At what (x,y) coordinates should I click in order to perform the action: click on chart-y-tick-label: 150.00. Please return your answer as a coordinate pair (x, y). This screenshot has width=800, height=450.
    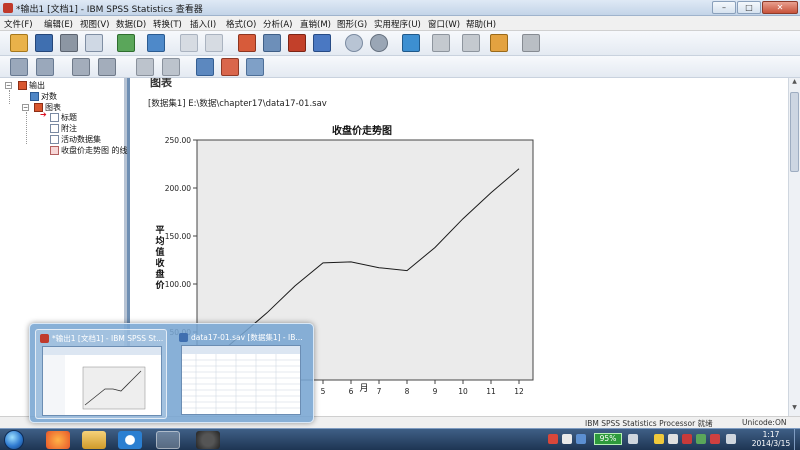
    Looking at the image, I should click on (178, 236).